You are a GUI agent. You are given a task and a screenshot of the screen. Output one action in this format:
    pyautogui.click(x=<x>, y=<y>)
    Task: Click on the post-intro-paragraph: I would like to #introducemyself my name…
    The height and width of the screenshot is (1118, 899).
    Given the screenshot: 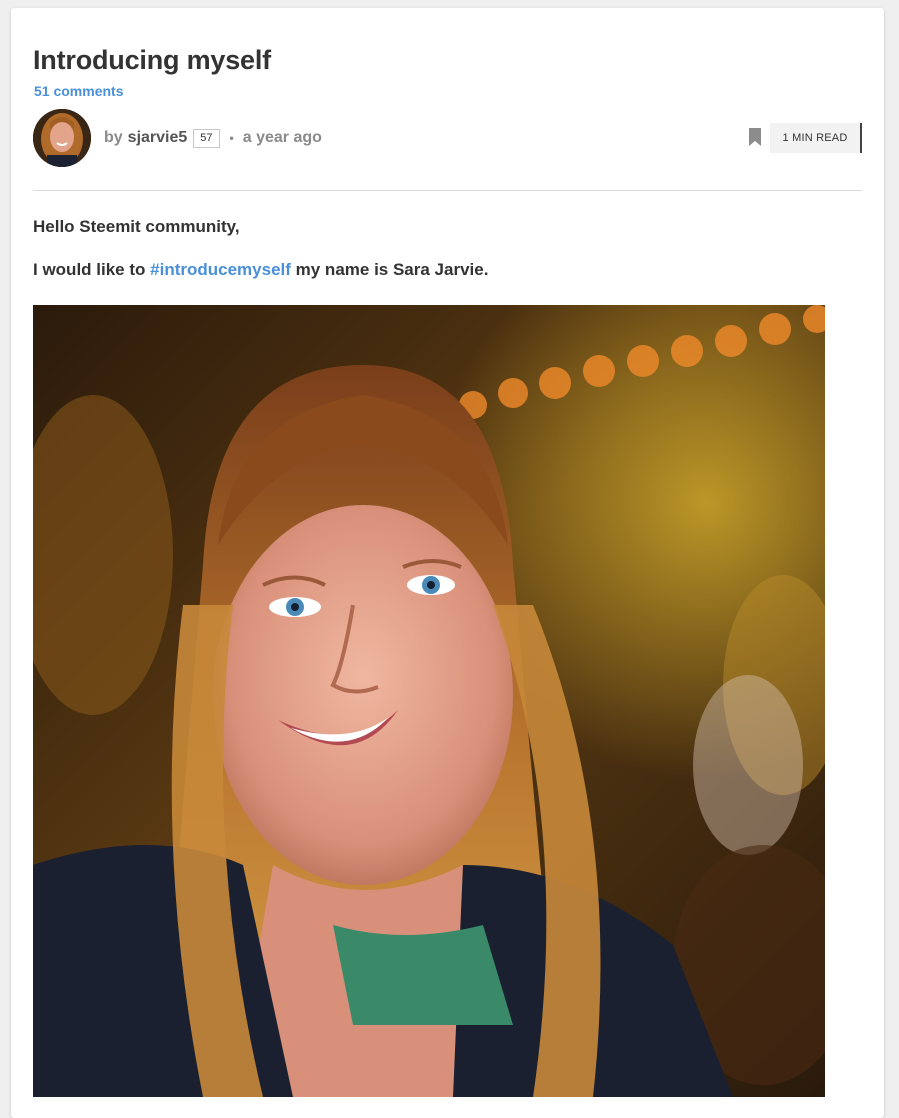 What is the action you would take?
    pyautogui.click(x=260, y=270)
    